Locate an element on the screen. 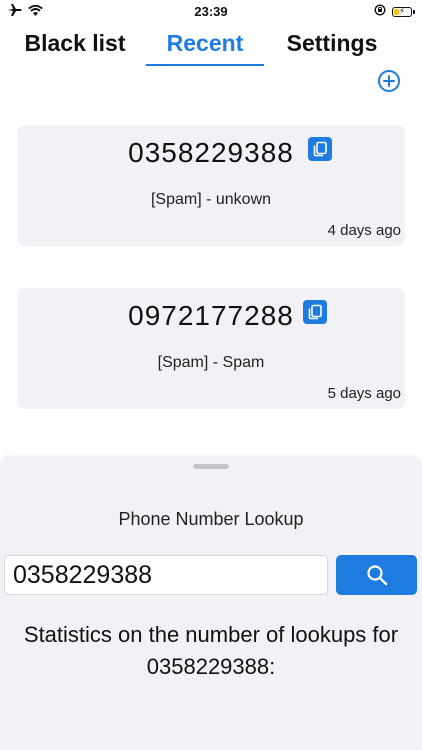  phone-lookup-input is located at coordinates (166, 575).